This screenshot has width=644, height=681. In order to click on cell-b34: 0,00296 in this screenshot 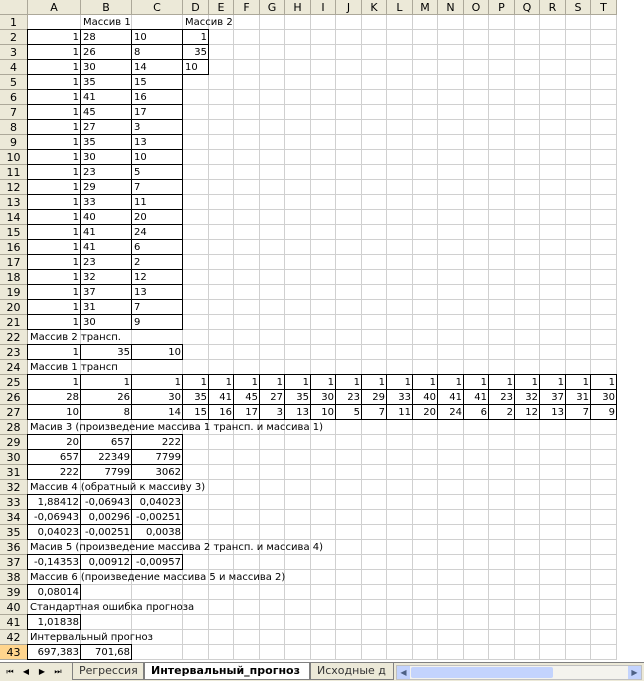, I will do `click(106, 517)`.